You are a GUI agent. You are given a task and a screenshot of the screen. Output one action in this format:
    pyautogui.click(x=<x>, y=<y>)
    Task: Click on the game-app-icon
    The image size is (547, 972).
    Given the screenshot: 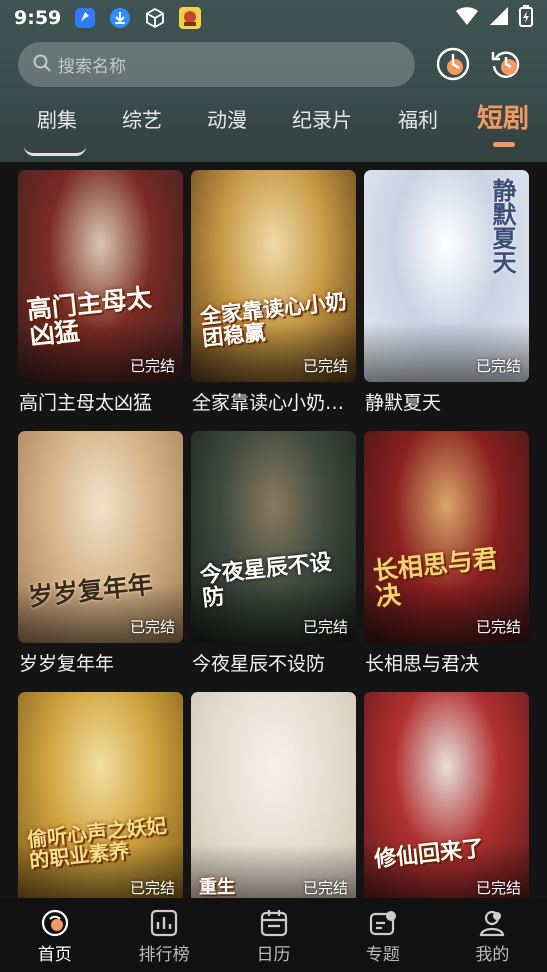 What is the action you would take?
    pyautogui.click(x=190, y=18)
    